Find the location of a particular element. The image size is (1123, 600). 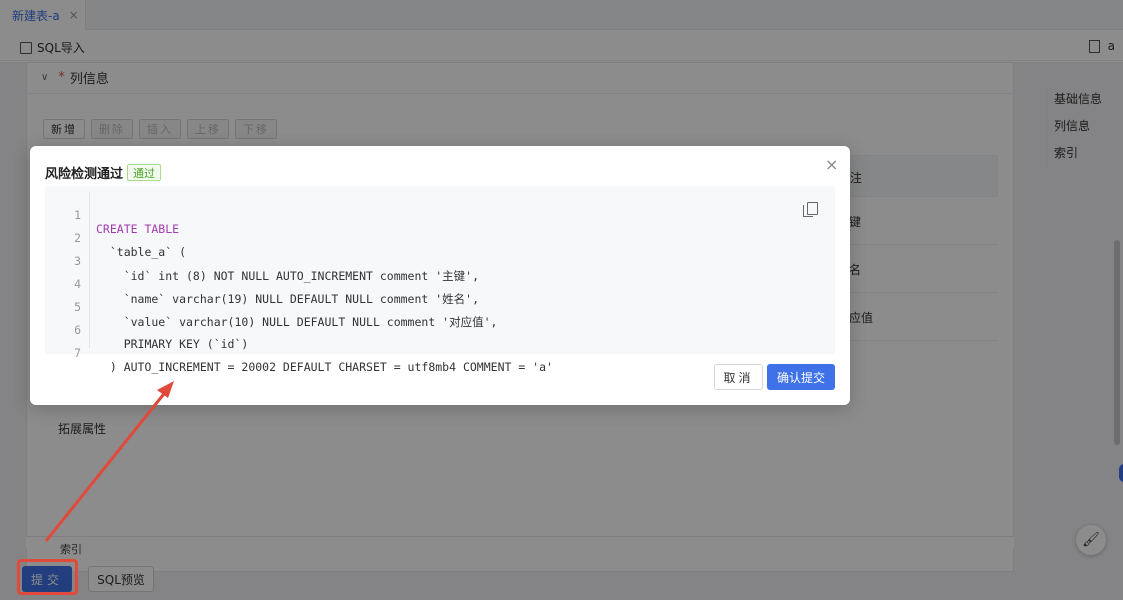

code-line: 6 PRIMARY KEY (`id`) is located at coordinates (440, 330).